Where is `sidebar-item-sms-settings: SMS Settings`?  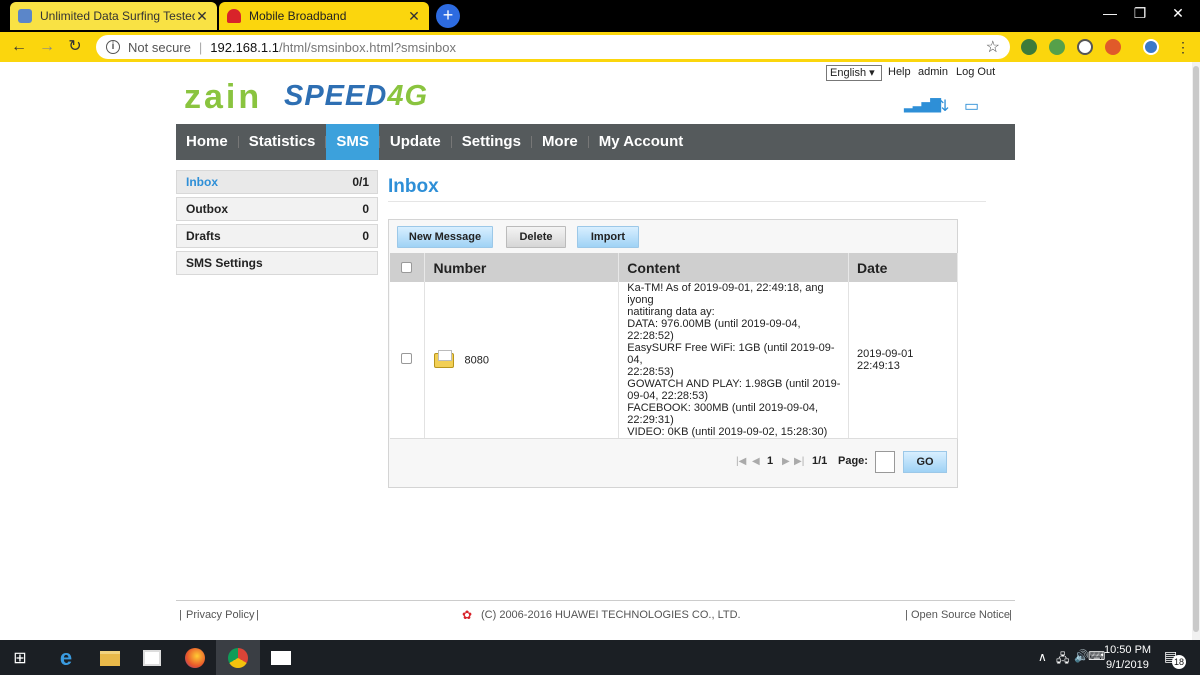 sidebar-item-sms-settings: SMS Settings is located at coordinates (277, 263).